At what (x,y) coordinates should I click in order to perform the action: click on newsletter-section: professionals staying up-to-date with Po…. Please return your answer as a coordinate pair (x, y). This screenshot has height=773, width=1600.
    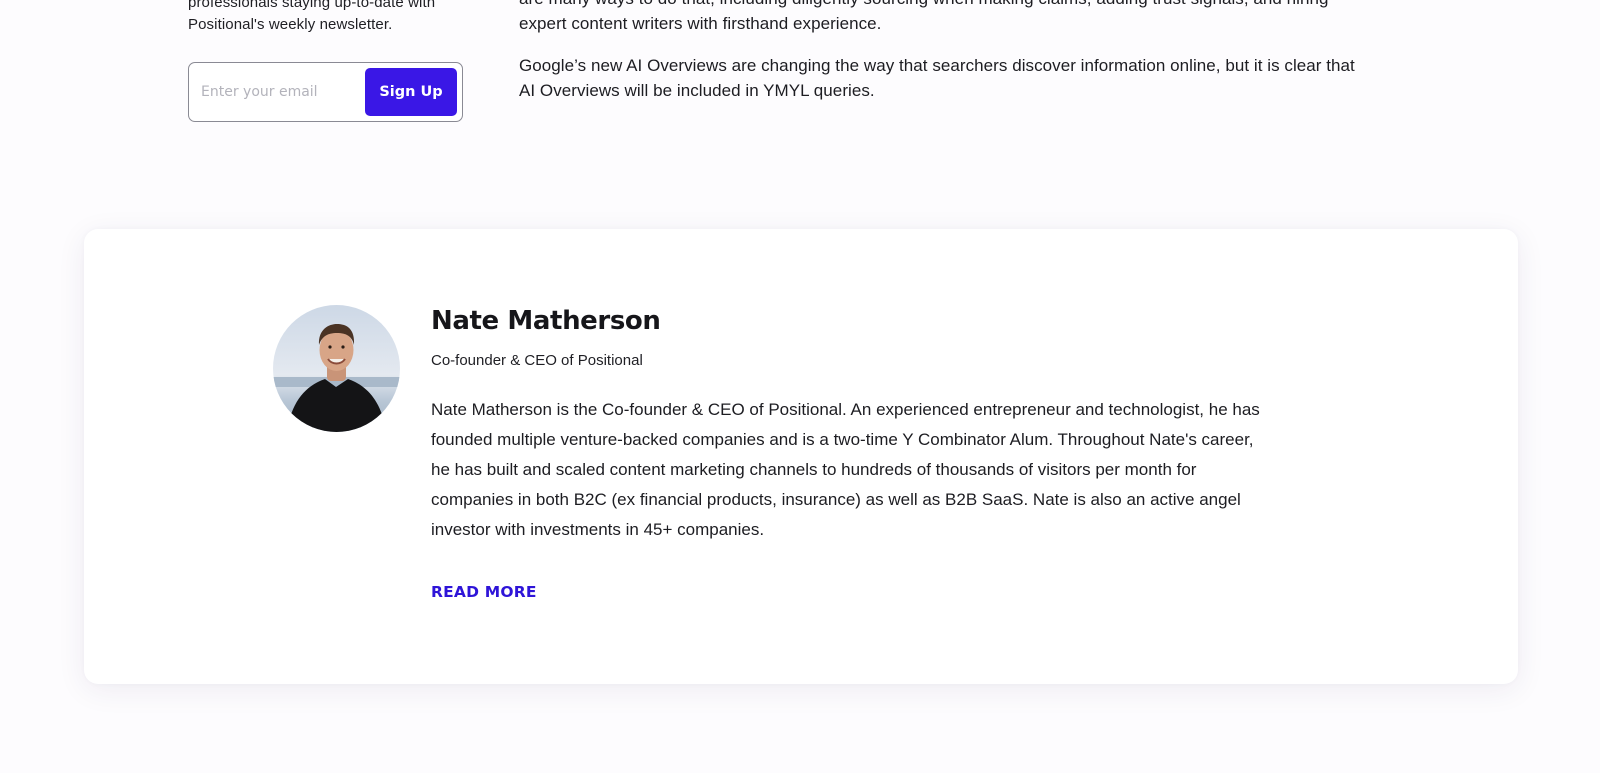
    Looking at the image, I should click on (328, 18).